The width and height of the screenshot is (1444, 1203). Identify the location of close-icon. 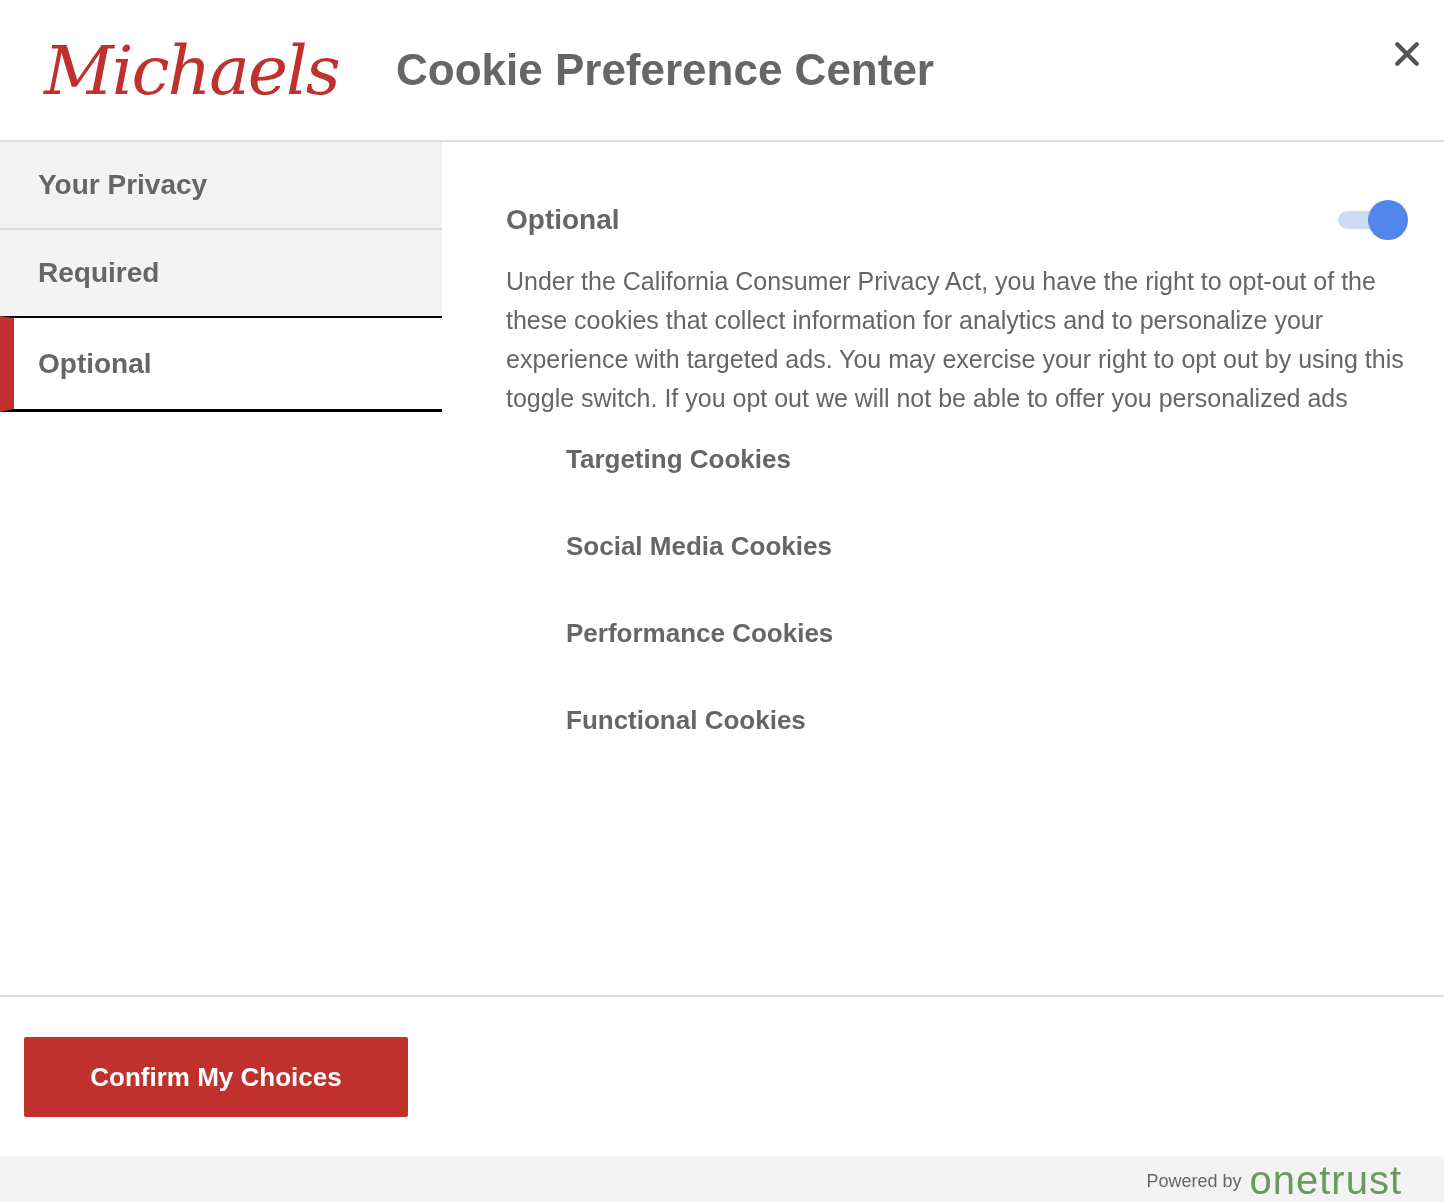
(1407, 54).